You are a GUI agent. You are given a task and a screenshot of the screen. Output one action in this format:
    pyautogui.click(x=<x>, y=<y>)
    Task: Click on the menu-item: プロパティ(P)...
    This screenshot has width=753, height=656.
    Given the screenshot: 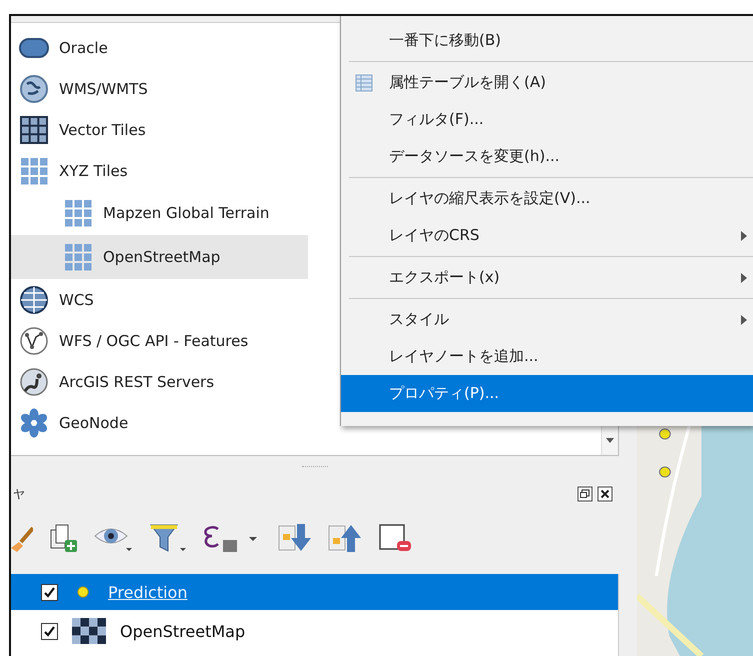 What is the action you would take?
    pyautogui.click(x=547, y=393)
    